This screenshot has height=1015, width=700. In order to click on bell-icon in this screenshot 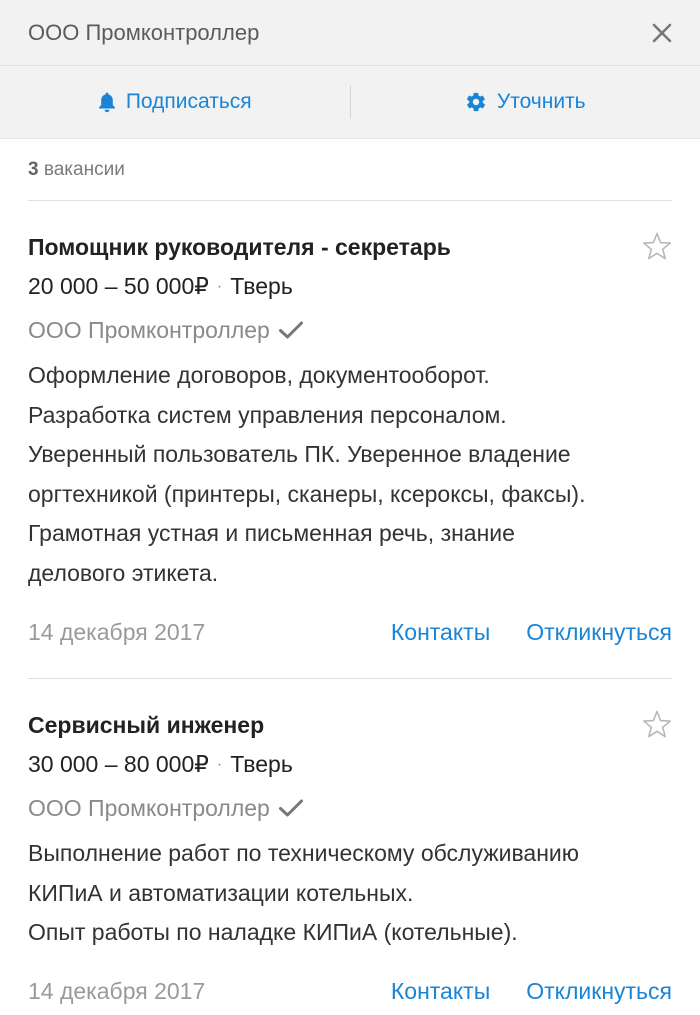, I will do `click(106, 102)`.